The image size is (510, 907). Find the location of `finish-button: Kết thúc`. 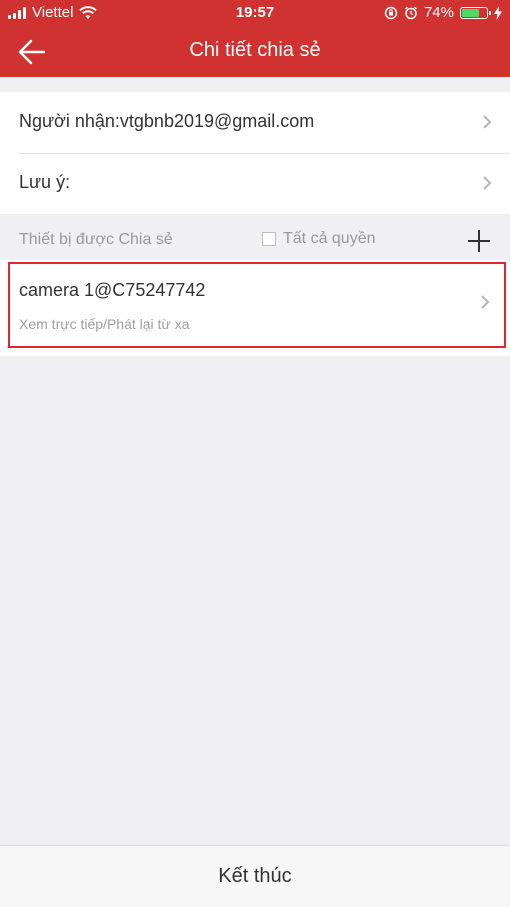

finish-button: Kết thúc is located at coordinates (255, 876).